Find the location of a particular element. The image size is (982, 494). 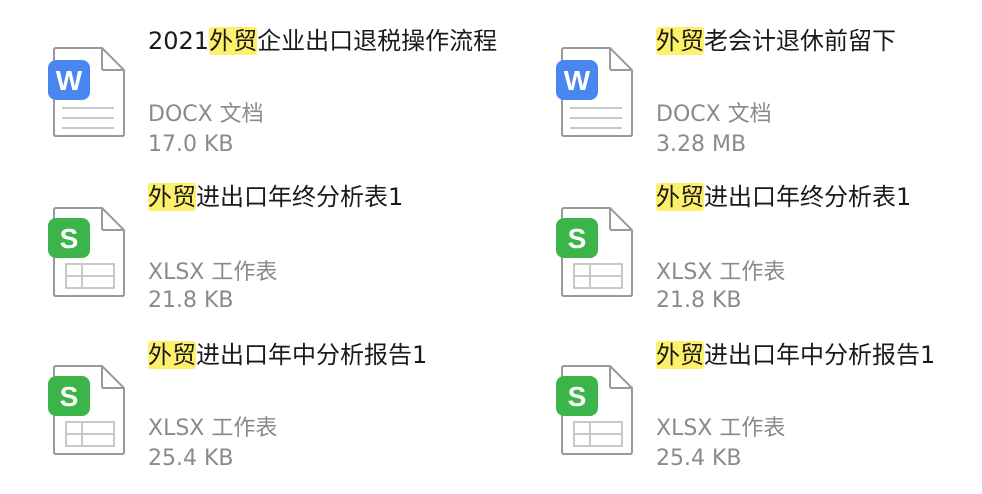

file-size: 3.28 MB is located at coordinates (701, 144).